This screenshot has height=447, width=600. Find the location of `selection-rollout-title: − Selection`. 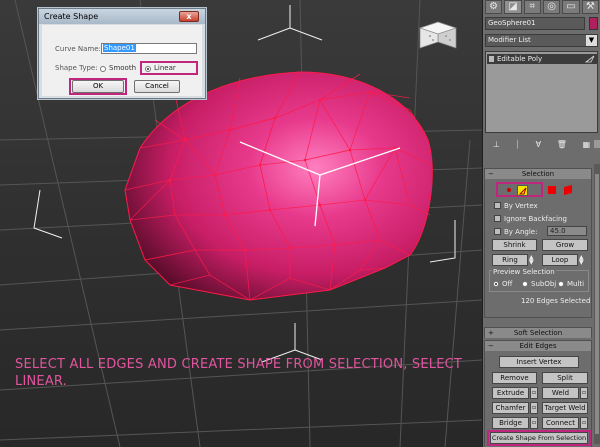

selection-rollout-title: − Selection is located at coordinates (538, 174).